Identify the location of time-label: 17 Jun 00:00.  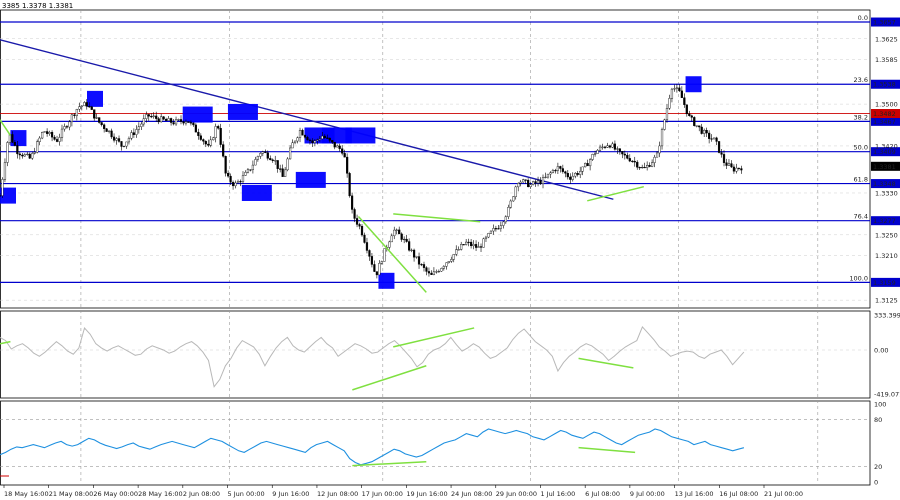
(382, 494).